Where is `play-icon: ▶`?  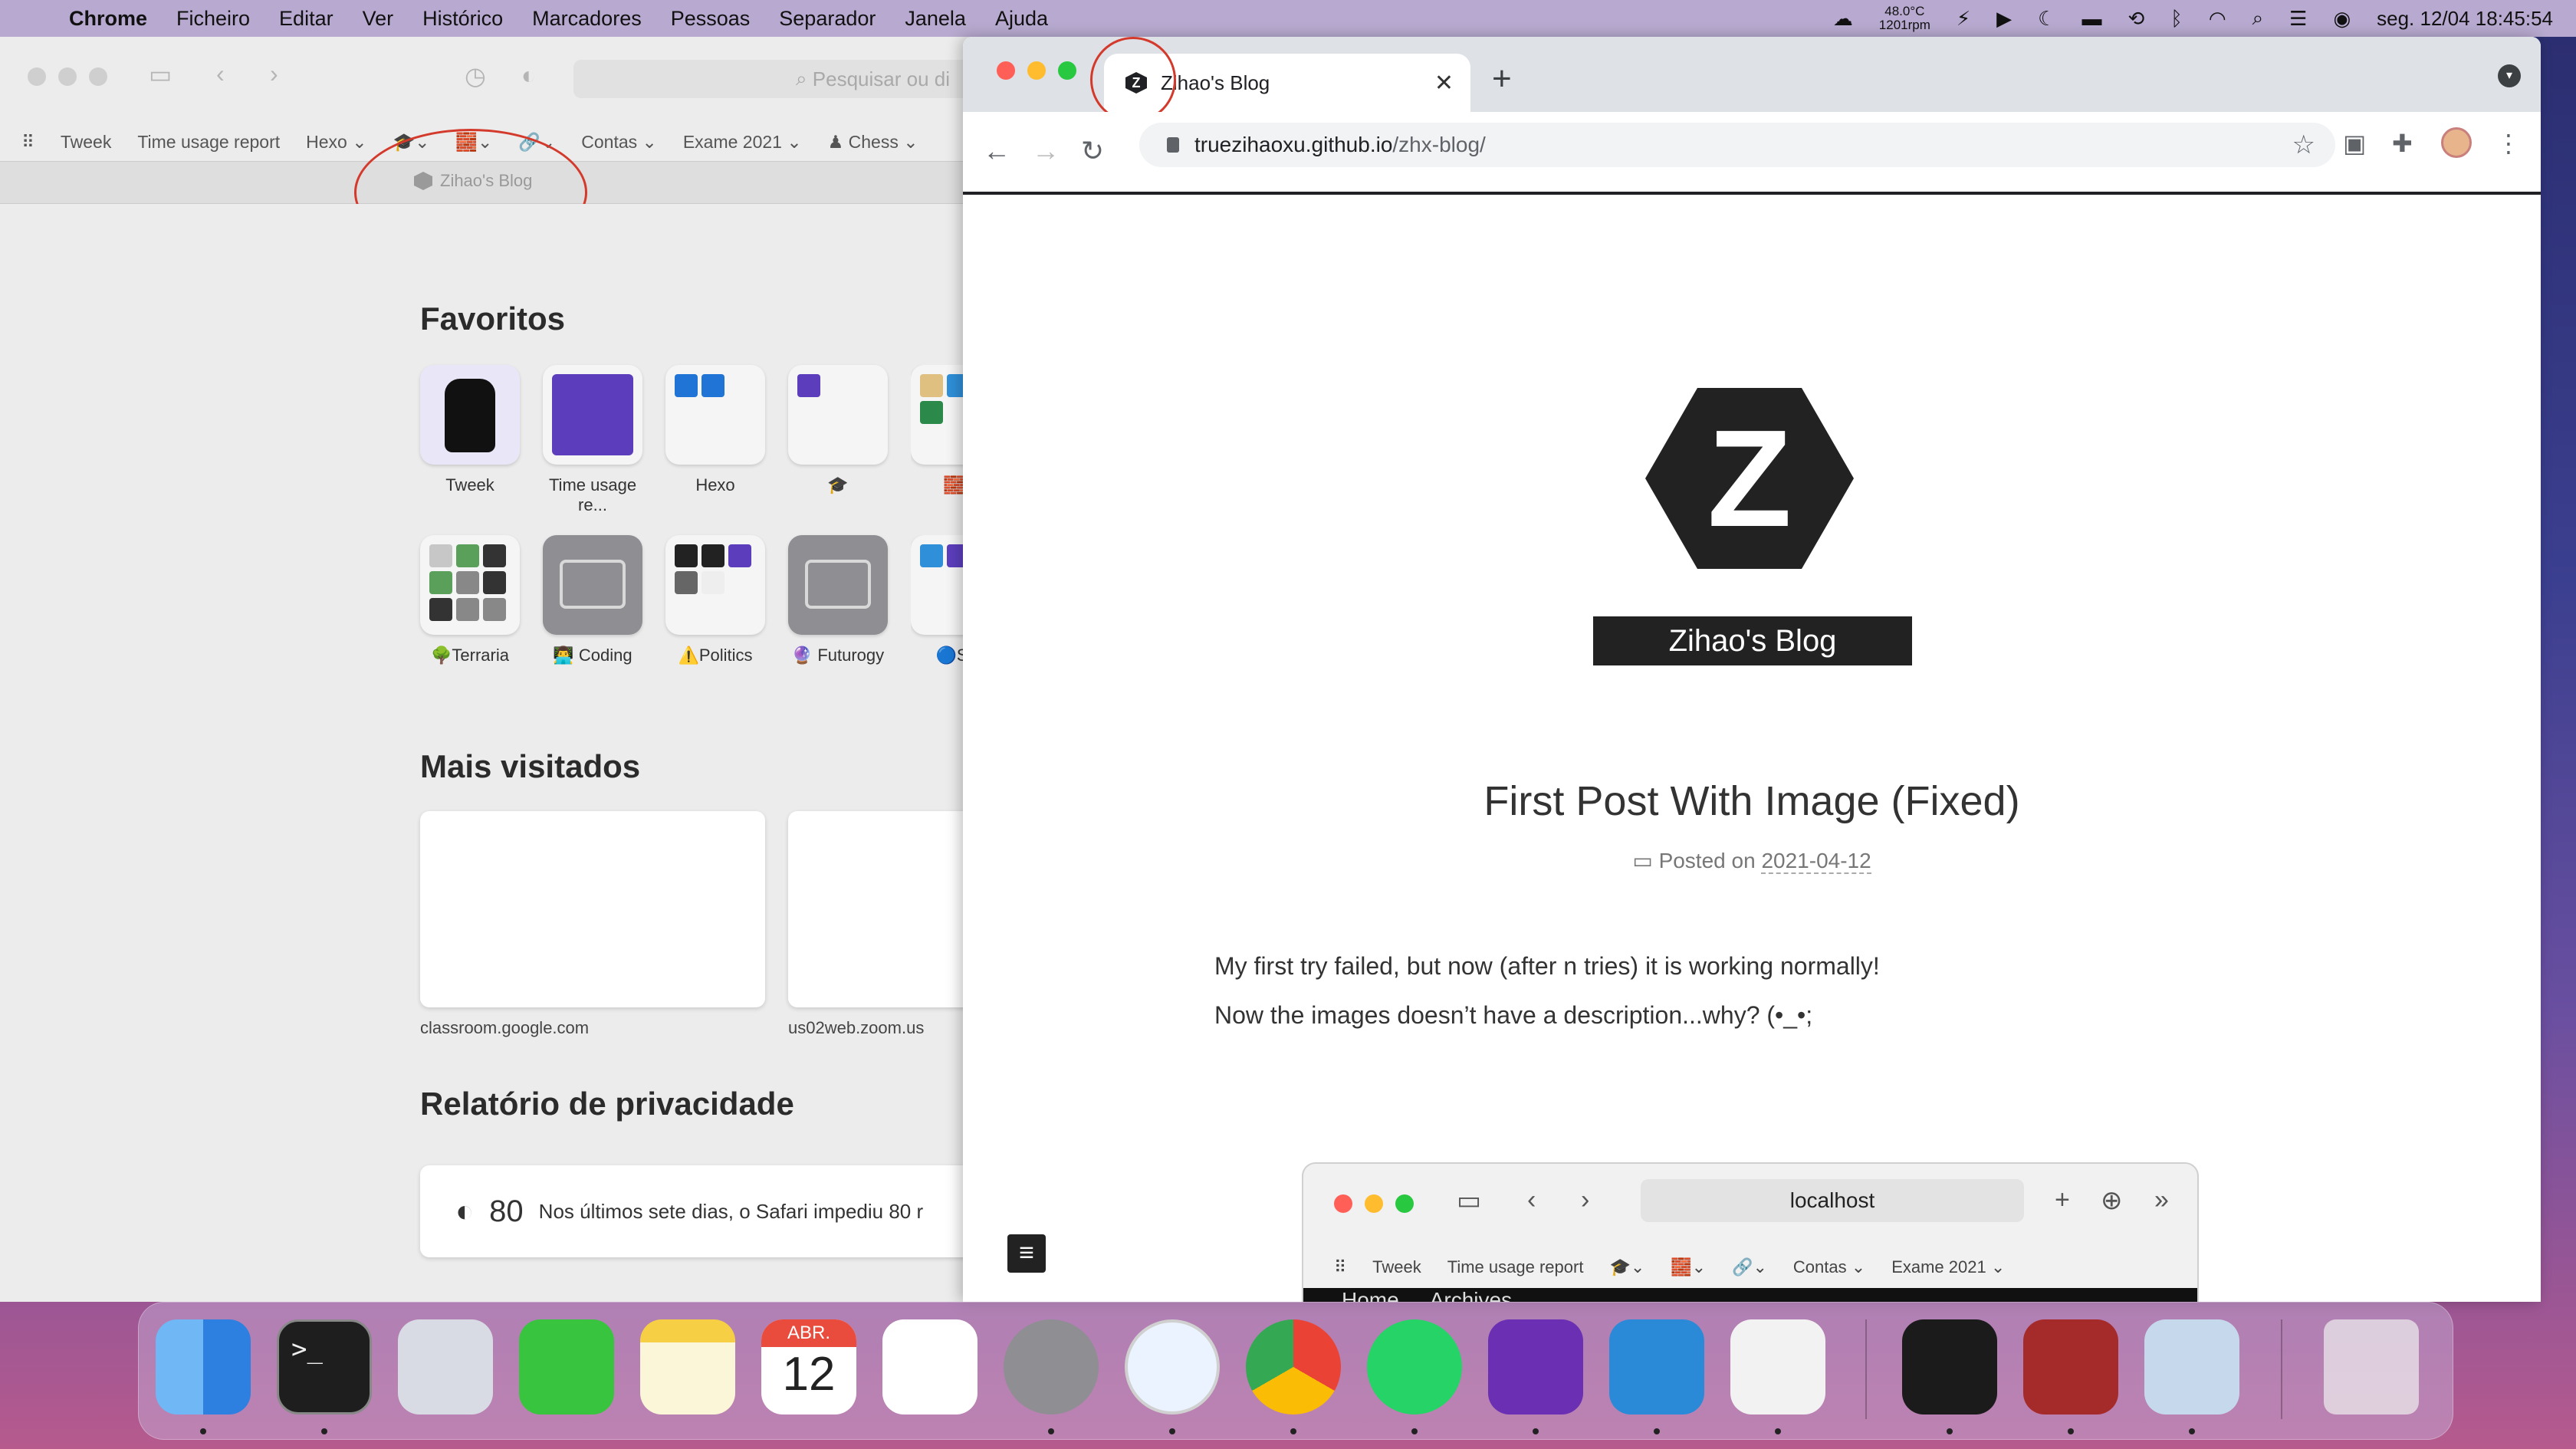 play-icon: ▶ is located at coordinates (2004, 19).